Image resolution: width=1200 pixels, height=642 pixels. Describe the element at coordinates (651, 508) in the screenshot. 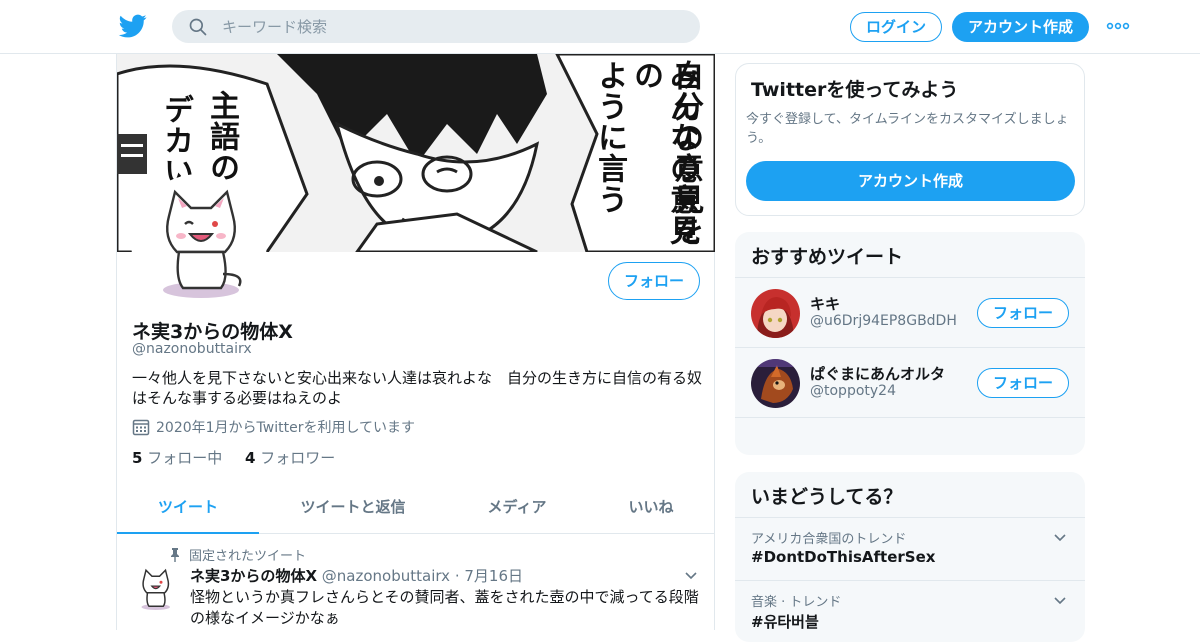

I see `tab-likes: いいね` at that location.